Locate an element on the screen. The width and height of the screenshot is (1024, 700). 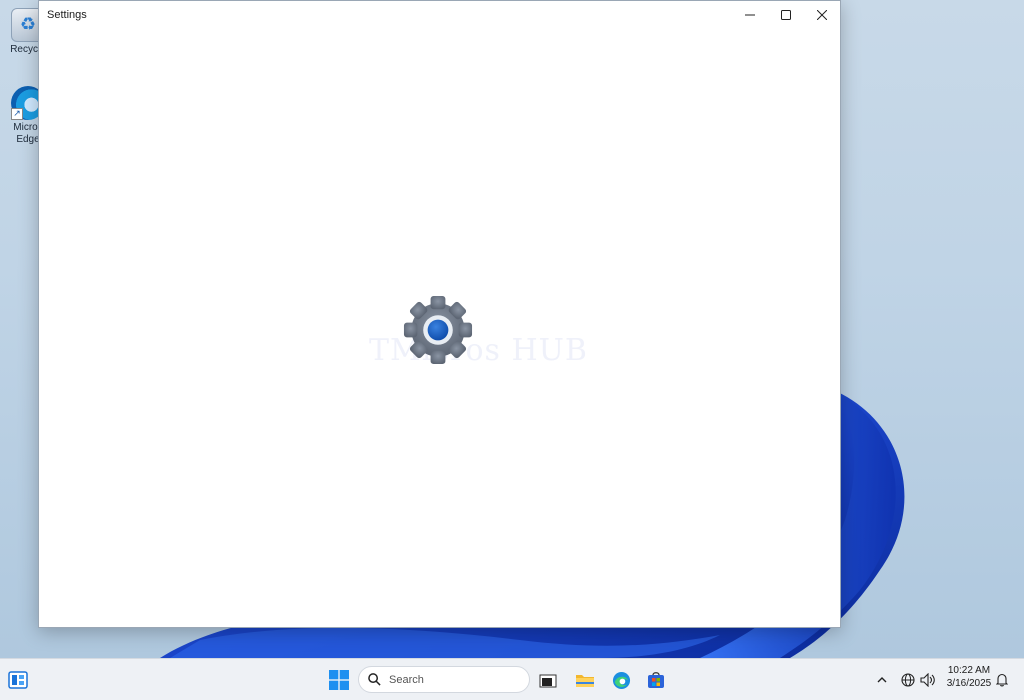
start-button is located at coordinates (339, 679).